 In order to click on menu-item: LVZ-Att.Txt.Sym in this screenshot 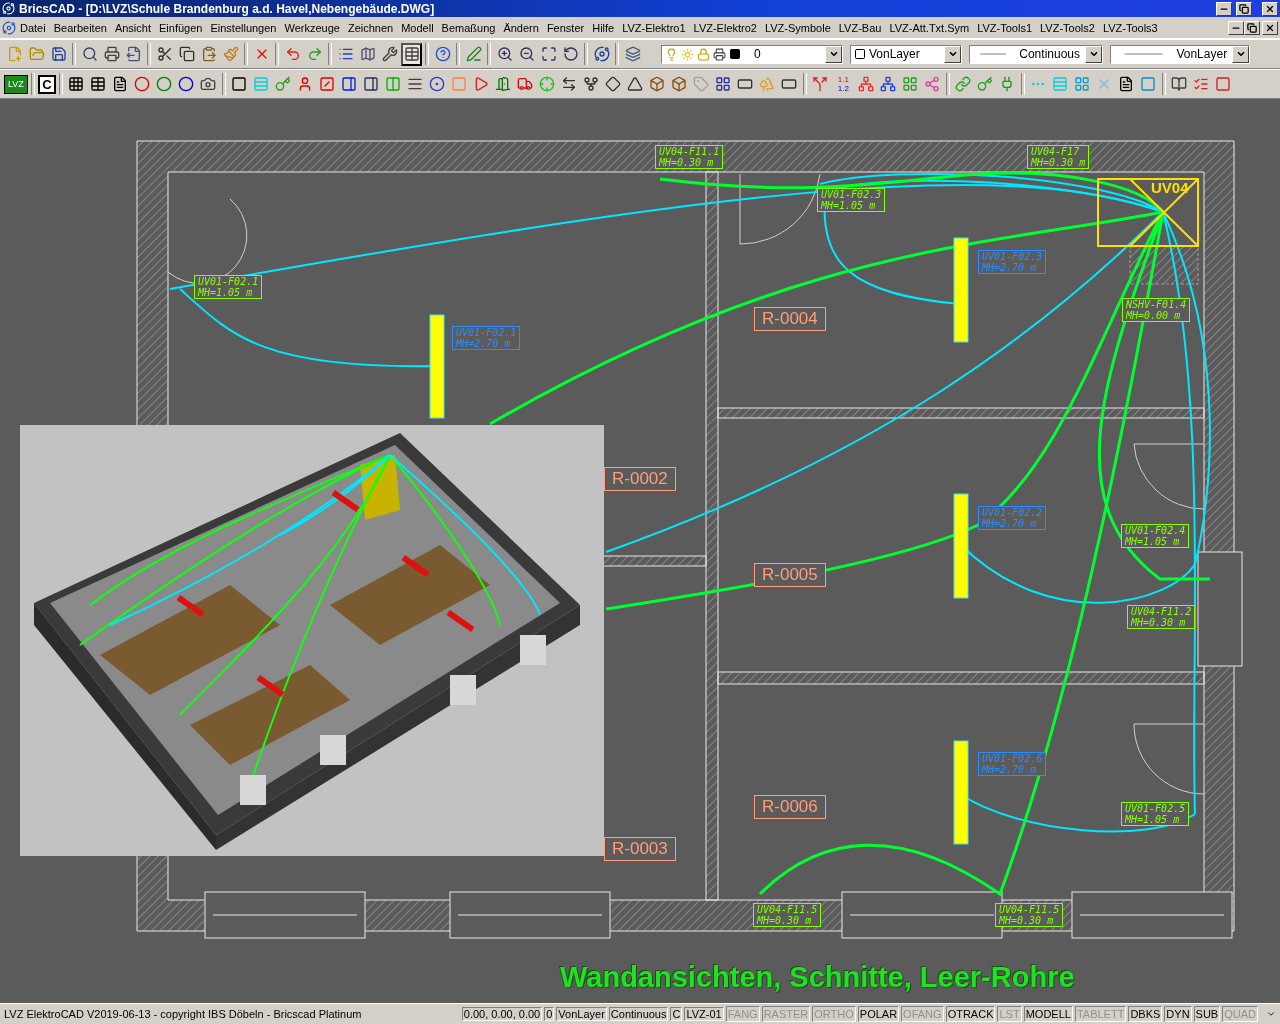, I will do `click(929, 27)`.